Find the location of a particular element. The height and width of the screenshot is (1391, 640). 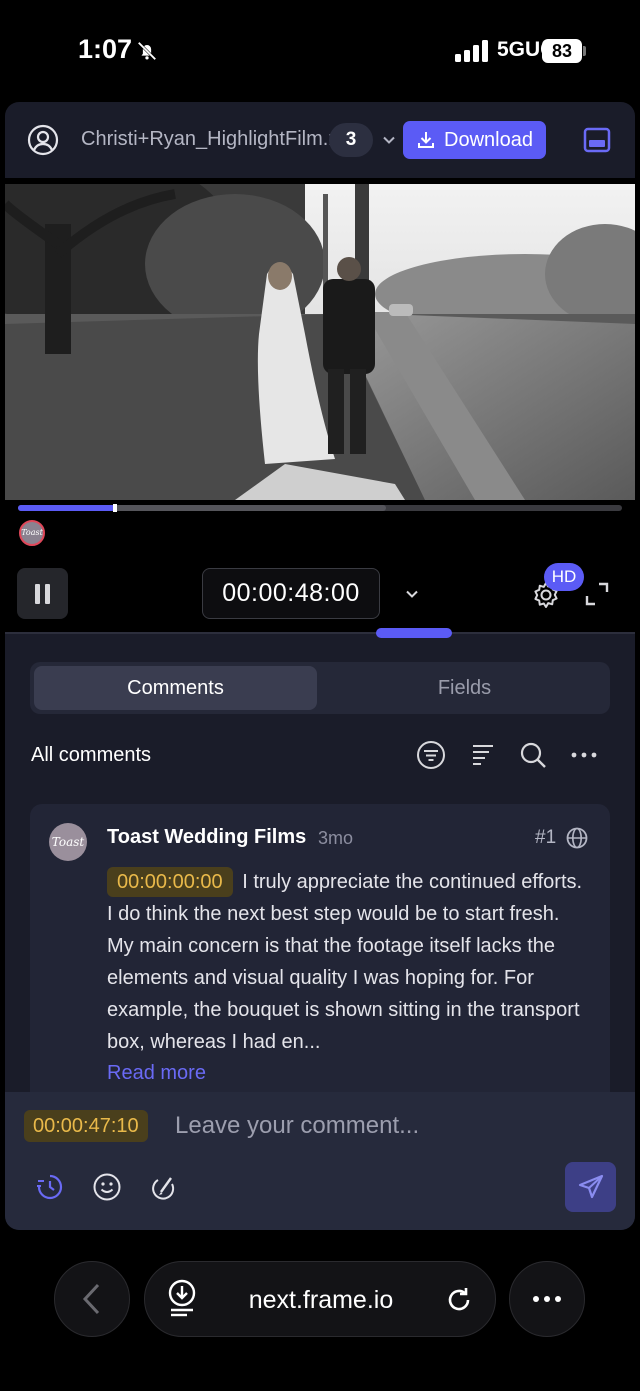

more-icon is located at coordinates (584, 755).